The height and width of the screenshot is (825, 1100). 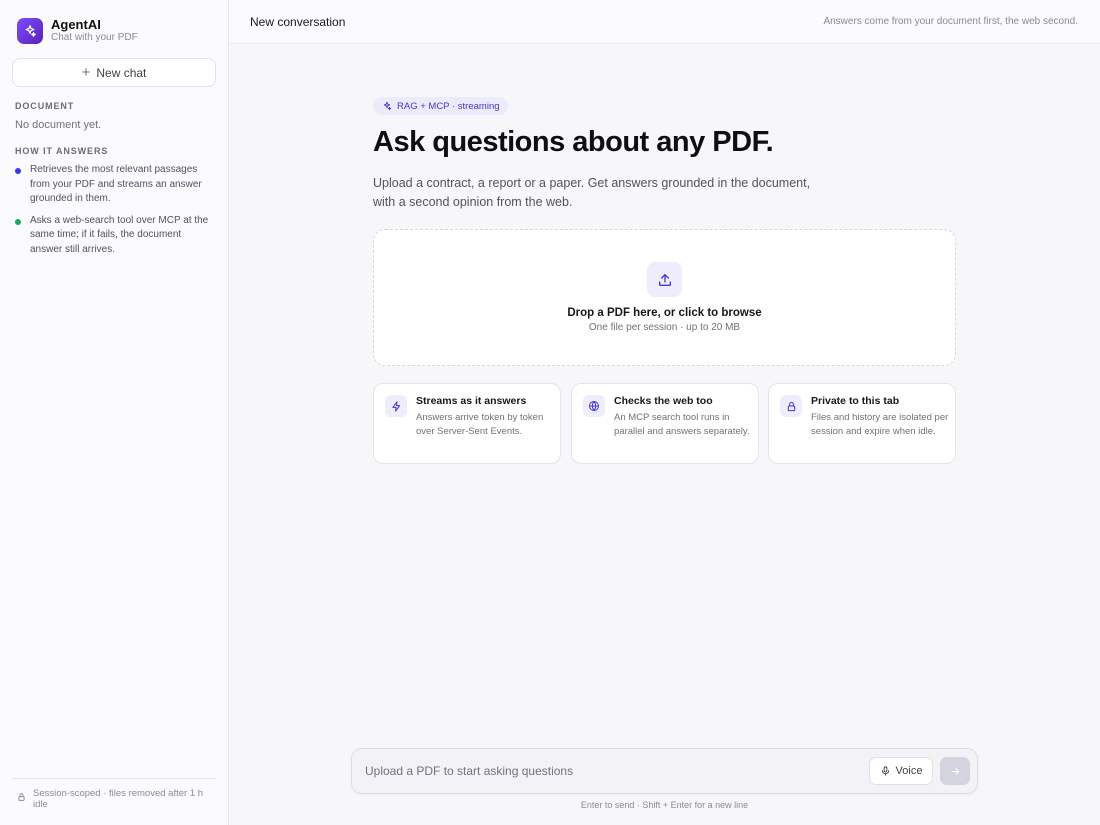 What do you see at coordinates (387, 106) in the screenshot?
I see `sparkle-icon` at bounding box center [387, 106].